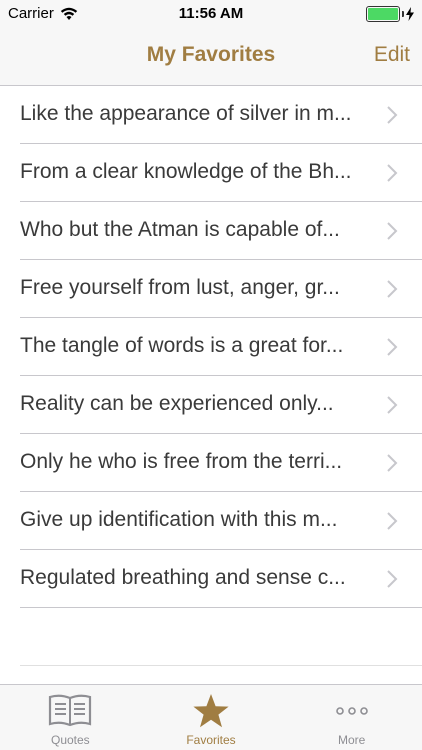 The image size is (422, 750). What do you see at coordinates (403, 14) in the screenshot?
I see `battery-tip` at bounding box center [403, 14].